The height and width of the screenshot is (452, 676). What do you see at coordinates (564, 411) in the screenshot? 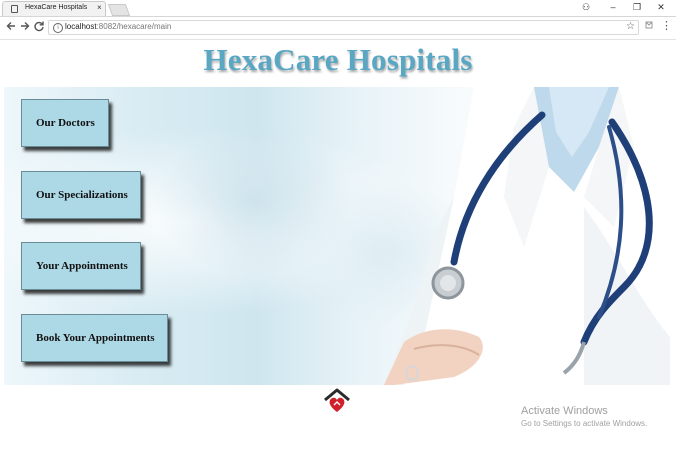
I see `watermark-title: Activate Windows` at bounding box center [564, 411].